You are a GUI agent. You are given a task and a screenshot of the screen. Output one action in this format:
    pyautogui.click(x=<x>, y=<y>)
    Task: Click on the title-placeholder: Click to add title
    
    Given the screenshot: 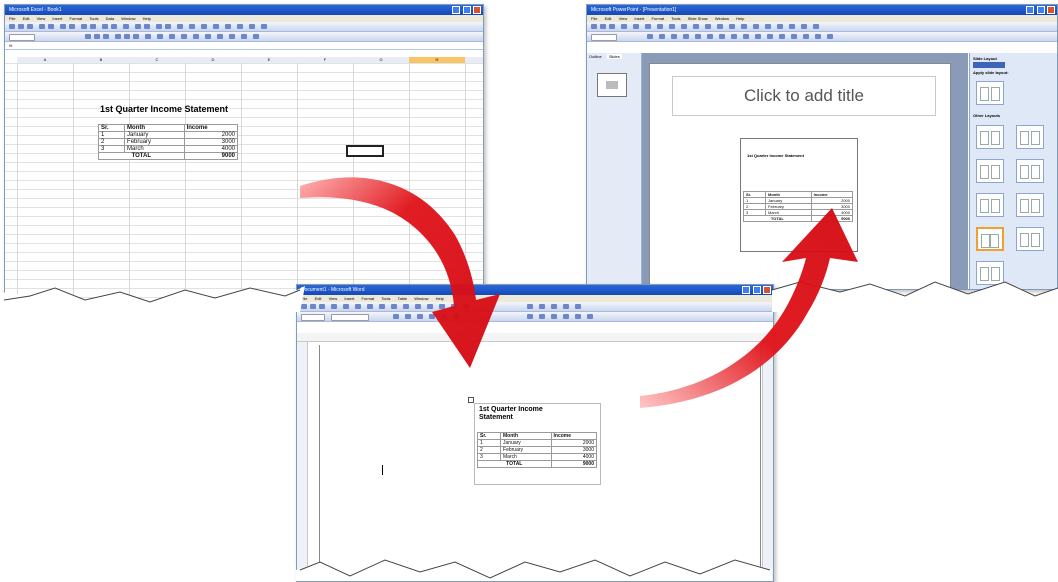 What is the action you would take?
    pyautogui.click(x=804, y=96)
    